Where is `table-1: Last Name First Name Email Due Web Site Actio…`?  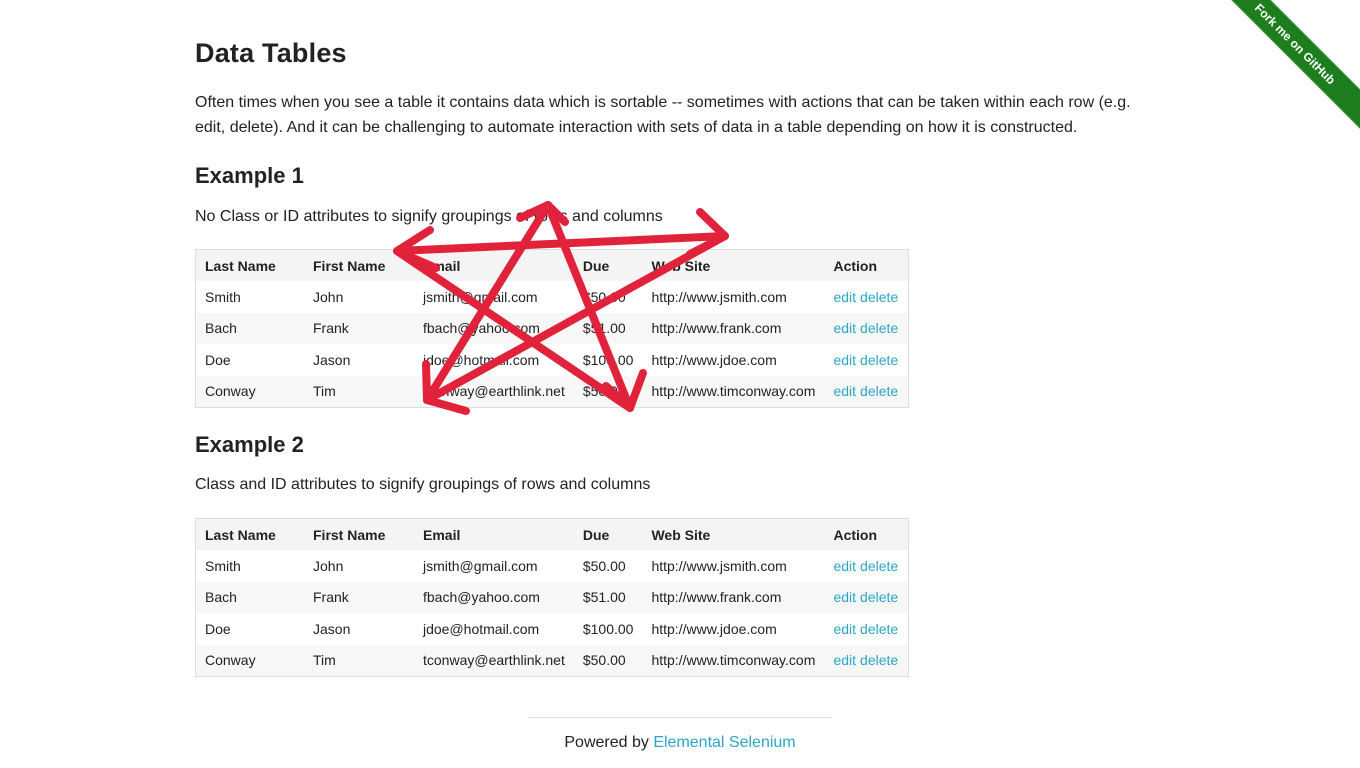
table-1: Last Name First Name Email Due Web Site Actio… is located at coordinates (552, 328).